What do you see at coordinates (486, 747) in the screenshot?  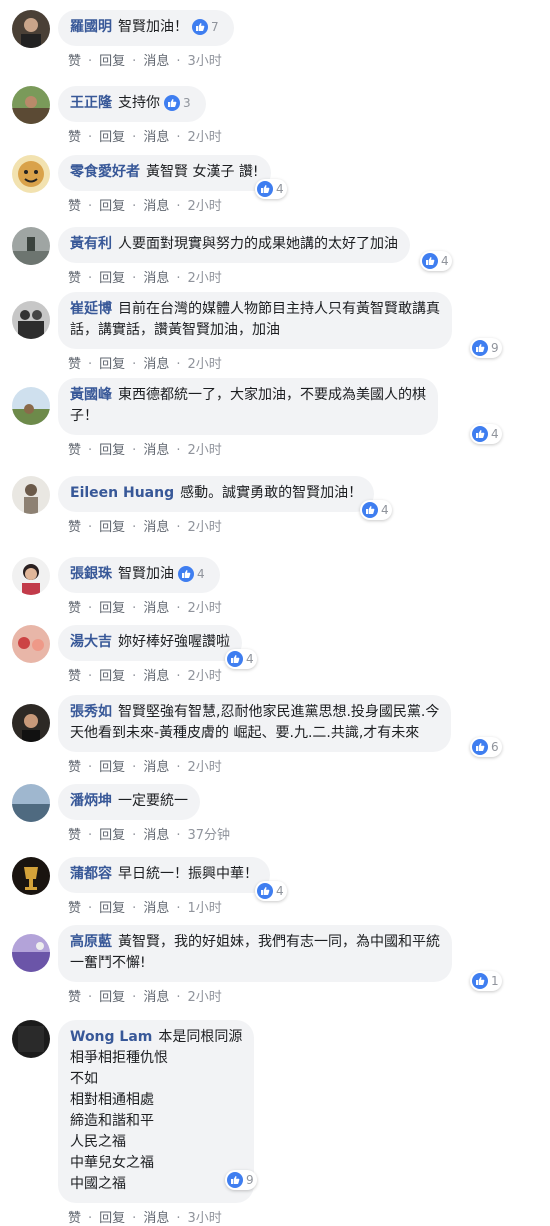 I see `reaction-count: 6` at bounding box center [486, 747].